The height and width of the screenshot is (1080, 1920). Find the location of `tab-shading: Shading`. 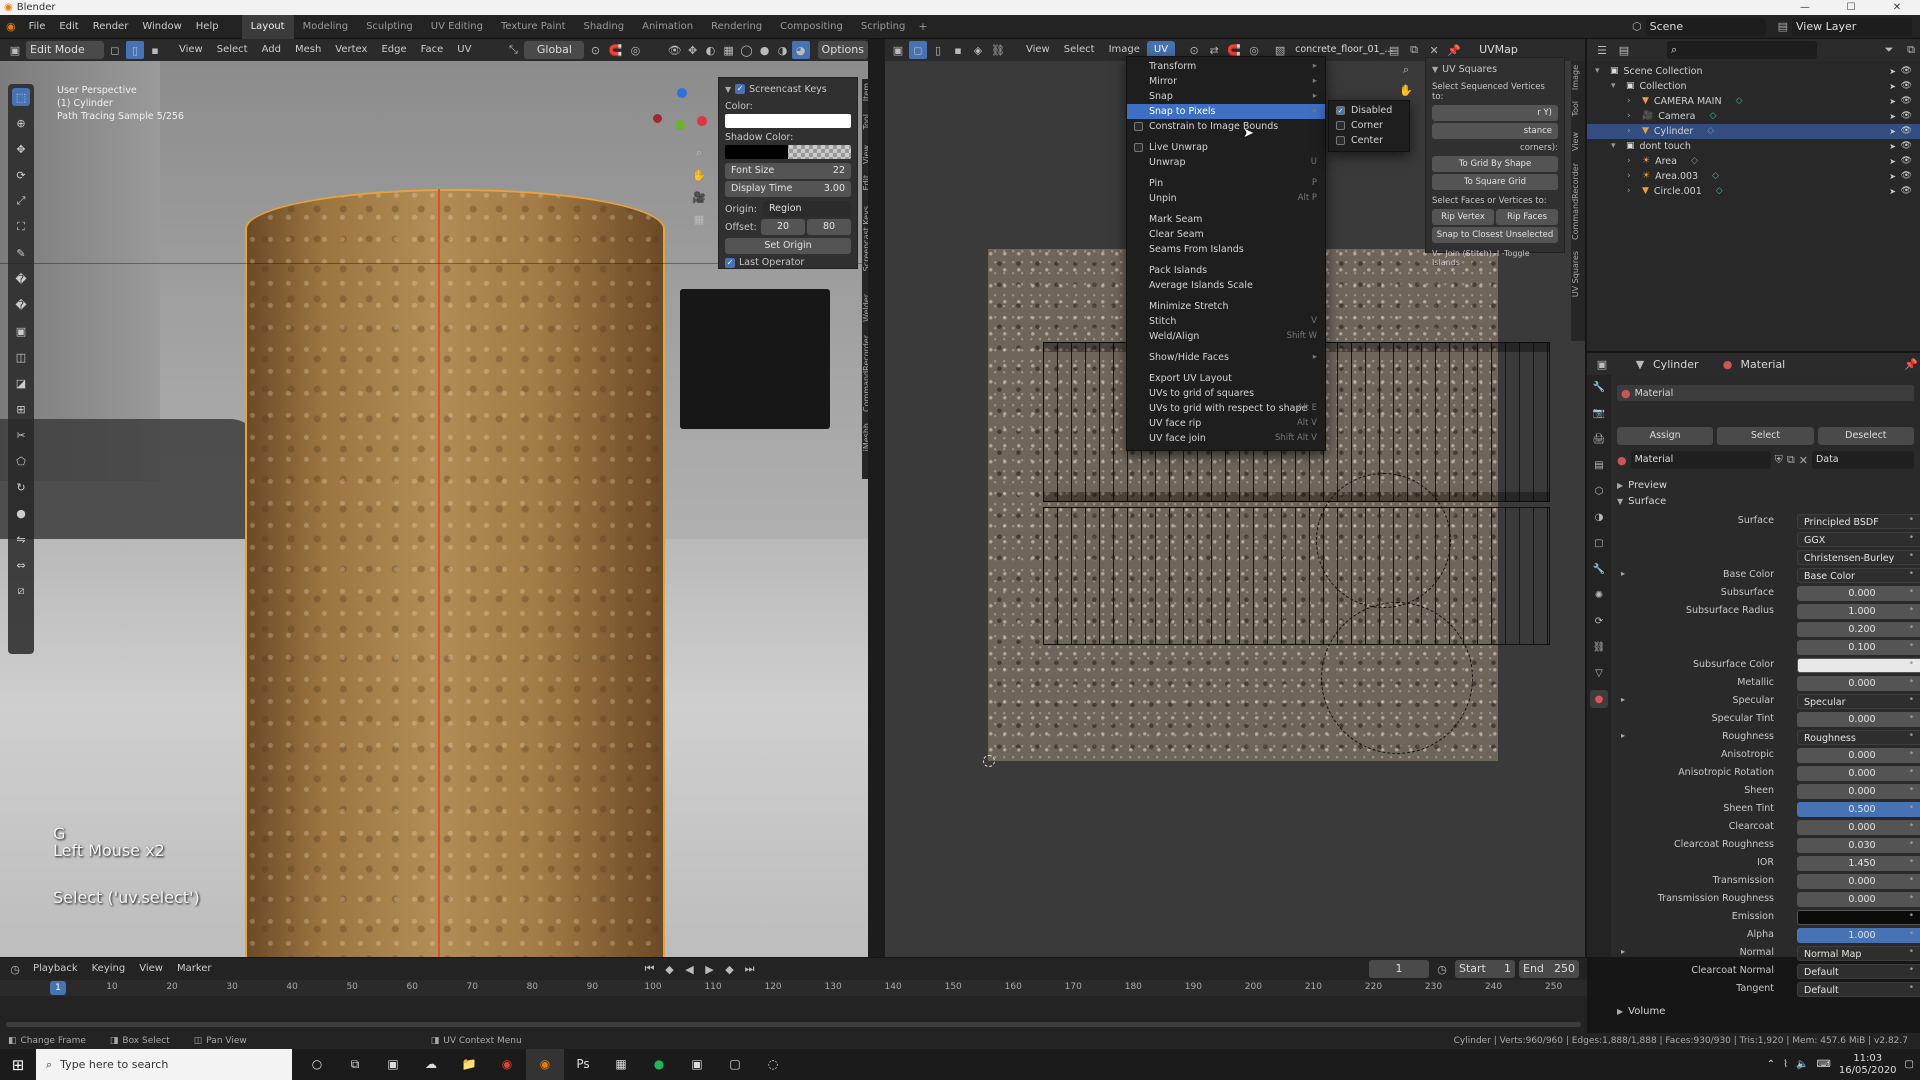

tab-shading: Shading is located at coordinates (603, 27).